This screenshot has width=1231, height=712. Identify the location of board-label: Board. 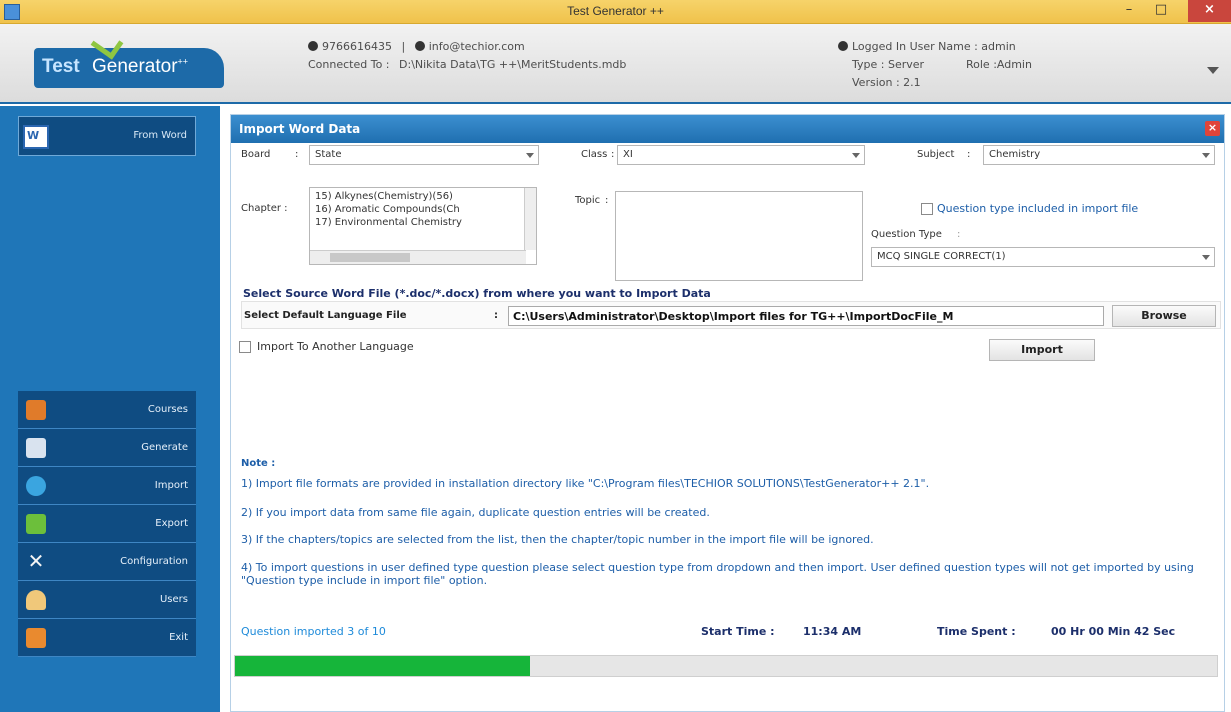
(256, 154).